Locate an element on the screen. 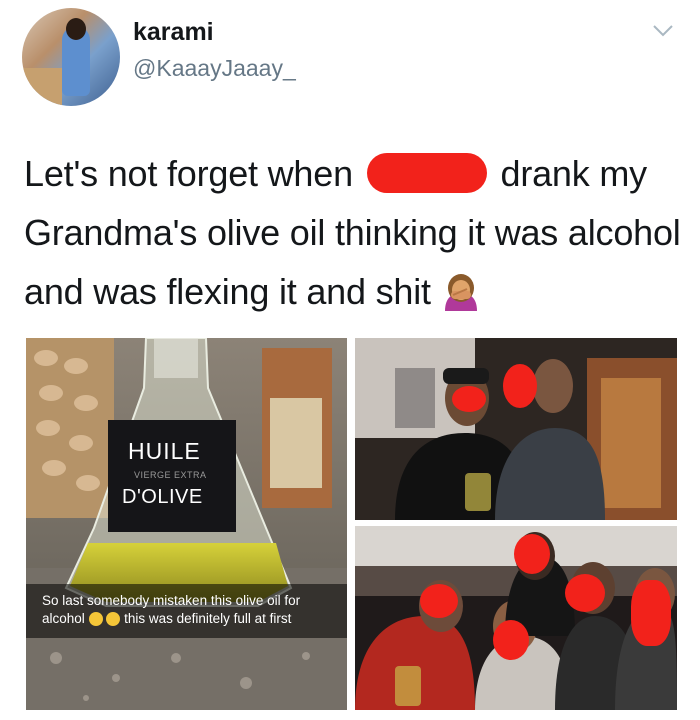  avatar-background is located at coordinates (42, 87).